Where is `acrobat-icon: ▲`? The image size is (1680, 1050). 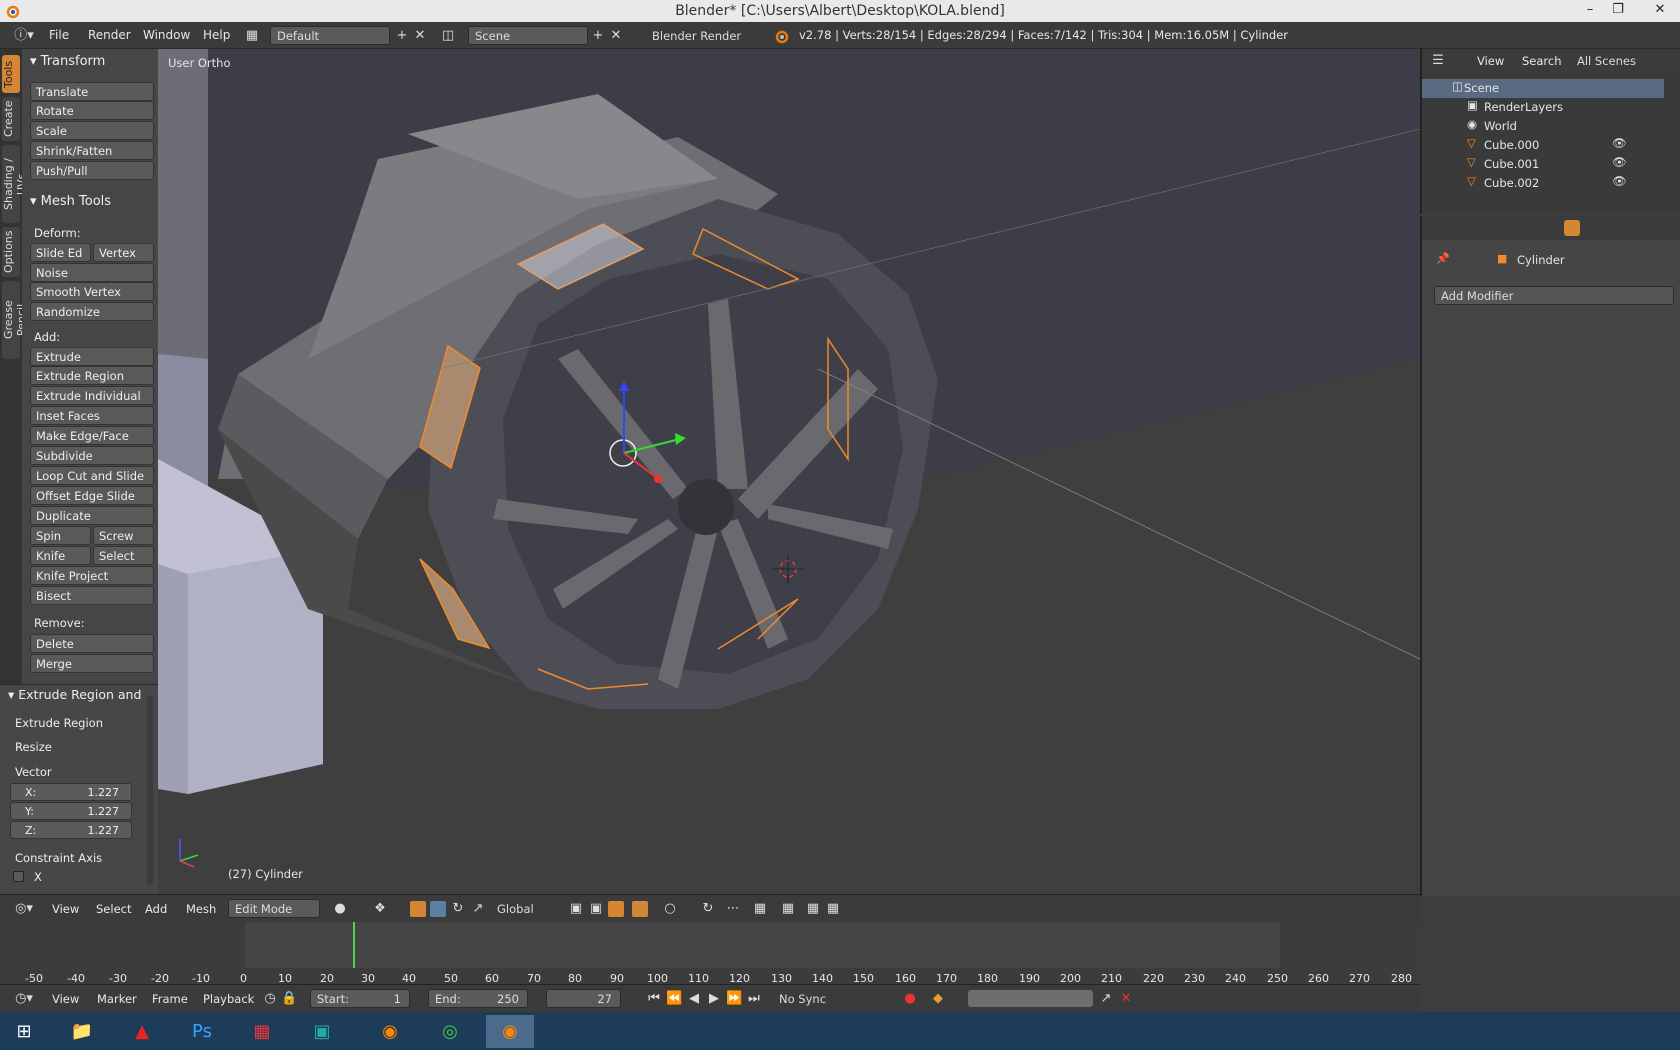 acrobat-icon: ▲ is located at coordinates (142, 1031).